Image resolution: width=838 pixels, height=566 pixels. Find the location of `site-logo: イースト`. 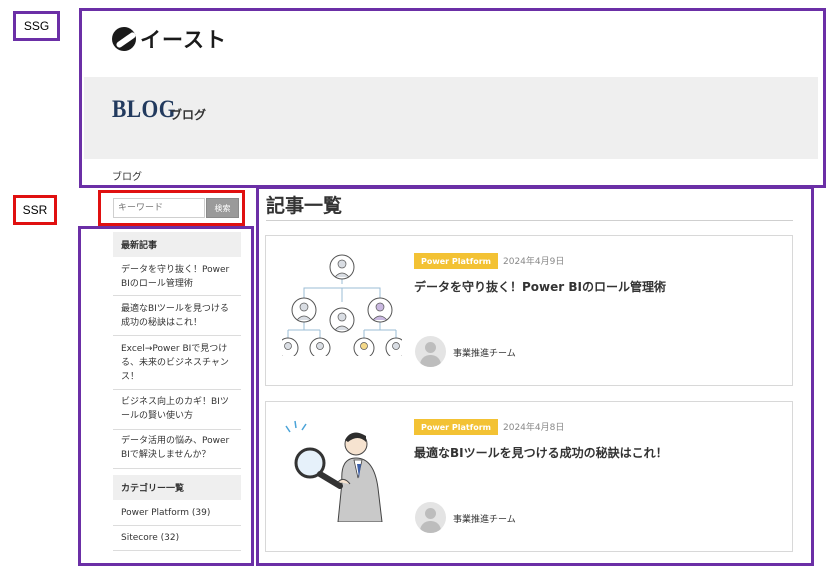

site-logo: イースト is located at coordinates (169, 39).